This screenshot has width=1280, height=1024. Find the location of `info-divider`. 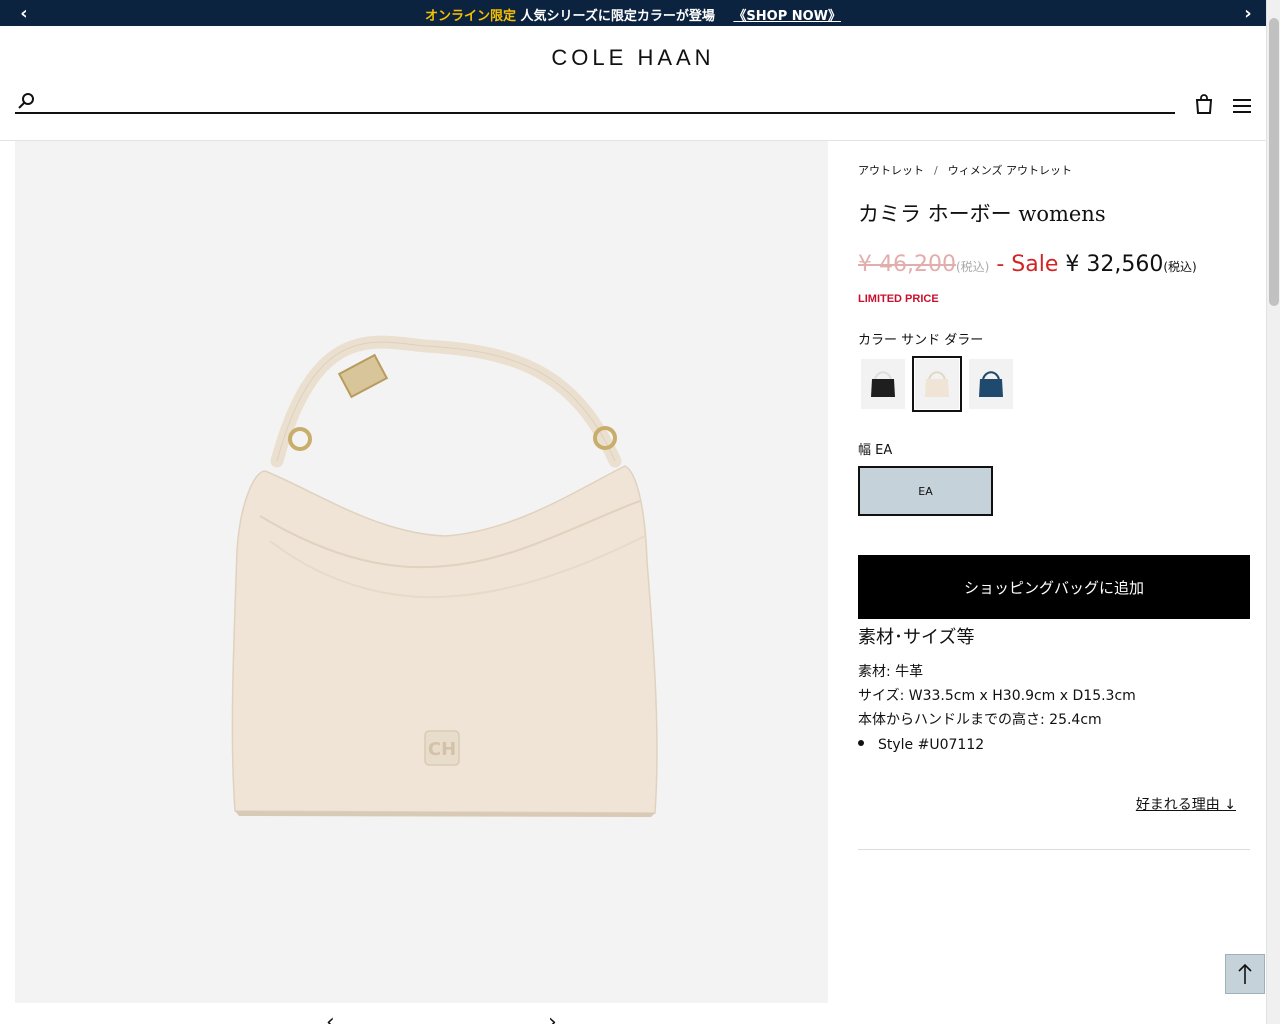

info-divider is located at coordinates (1054, 849).